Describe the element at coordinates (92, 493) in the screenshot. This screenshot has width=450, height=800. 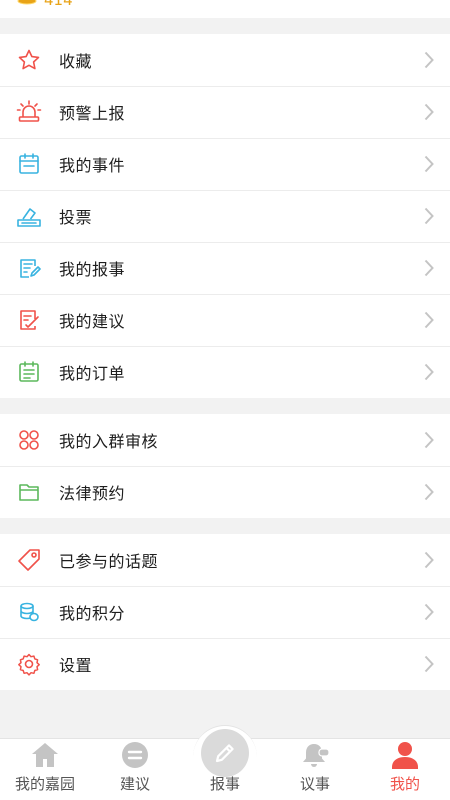
I see `menu-item-label: 法律预约` at that location.